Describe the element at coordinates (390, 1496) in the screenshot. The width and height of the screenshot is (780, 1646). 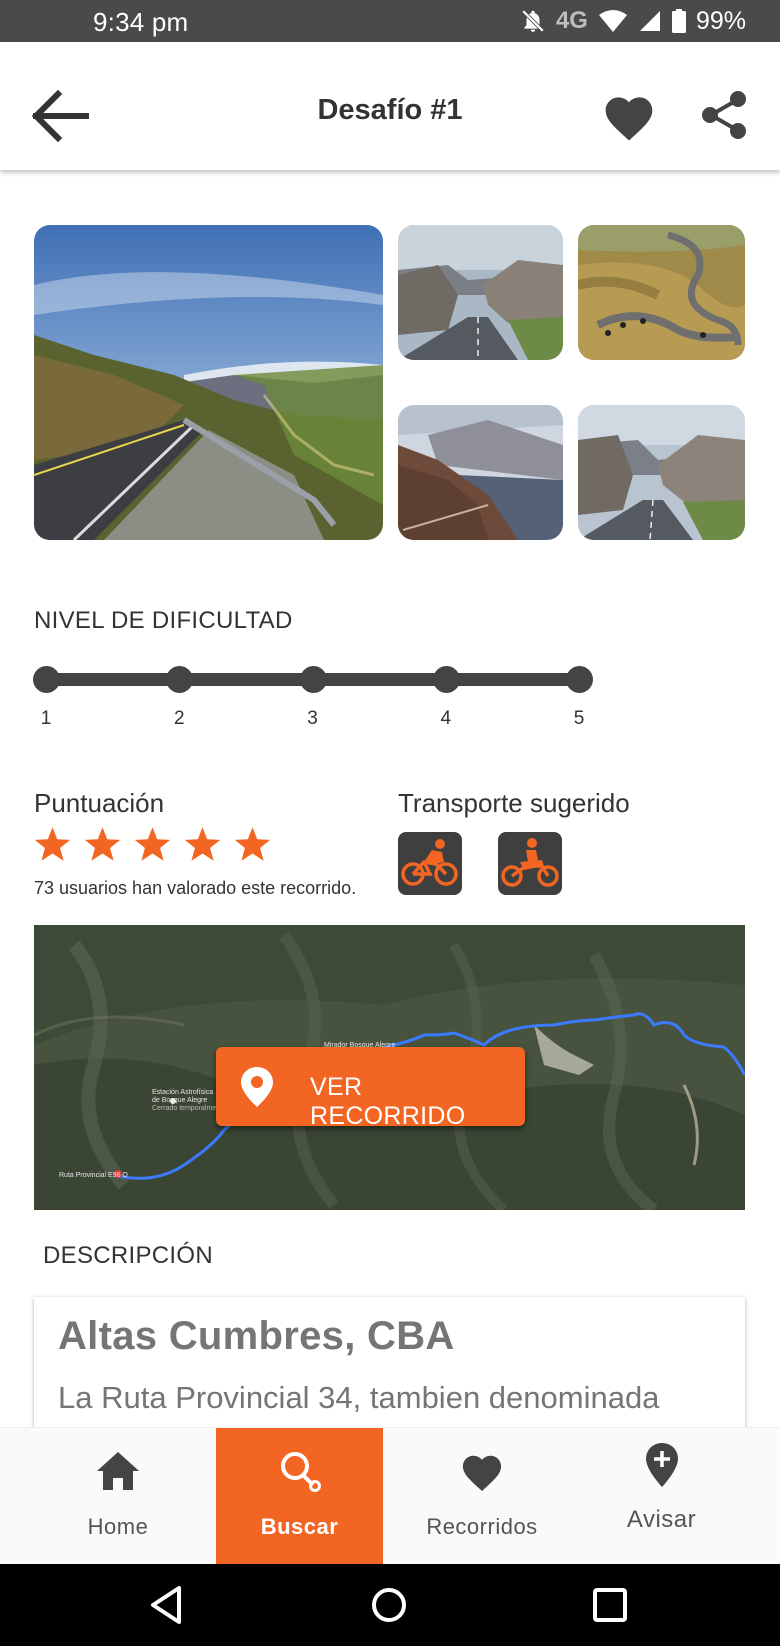
I see `bottom-navigation: Home Buscar Recorridos Avisar` at that location.